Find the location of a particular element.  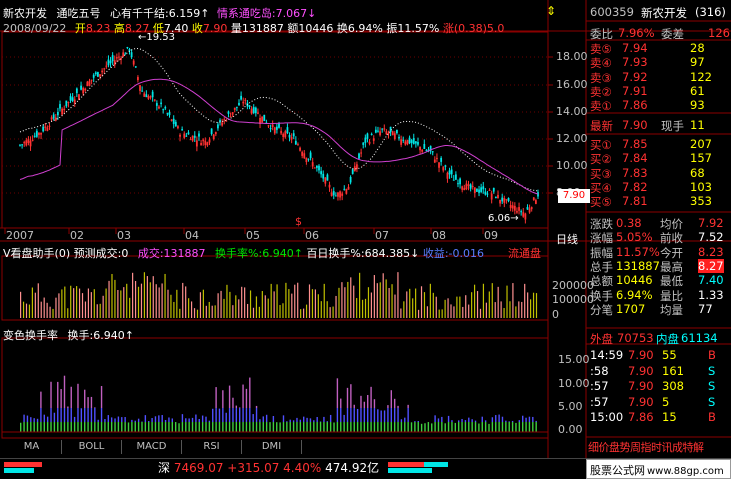

stat-value-1: 1707 is located at coordinates (631, 308).